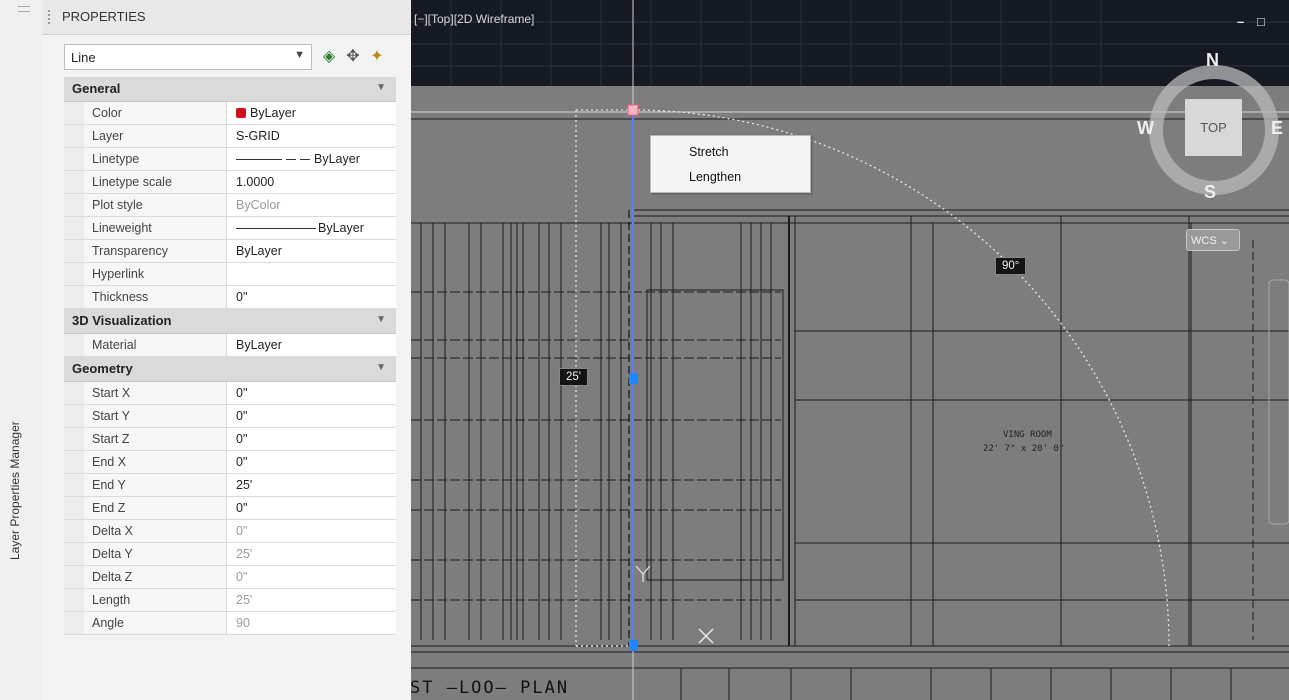 The height and width of the screenshot is (700, 1289). I want to click on prop-row-material: Material ByLayer, so click(230, 345).